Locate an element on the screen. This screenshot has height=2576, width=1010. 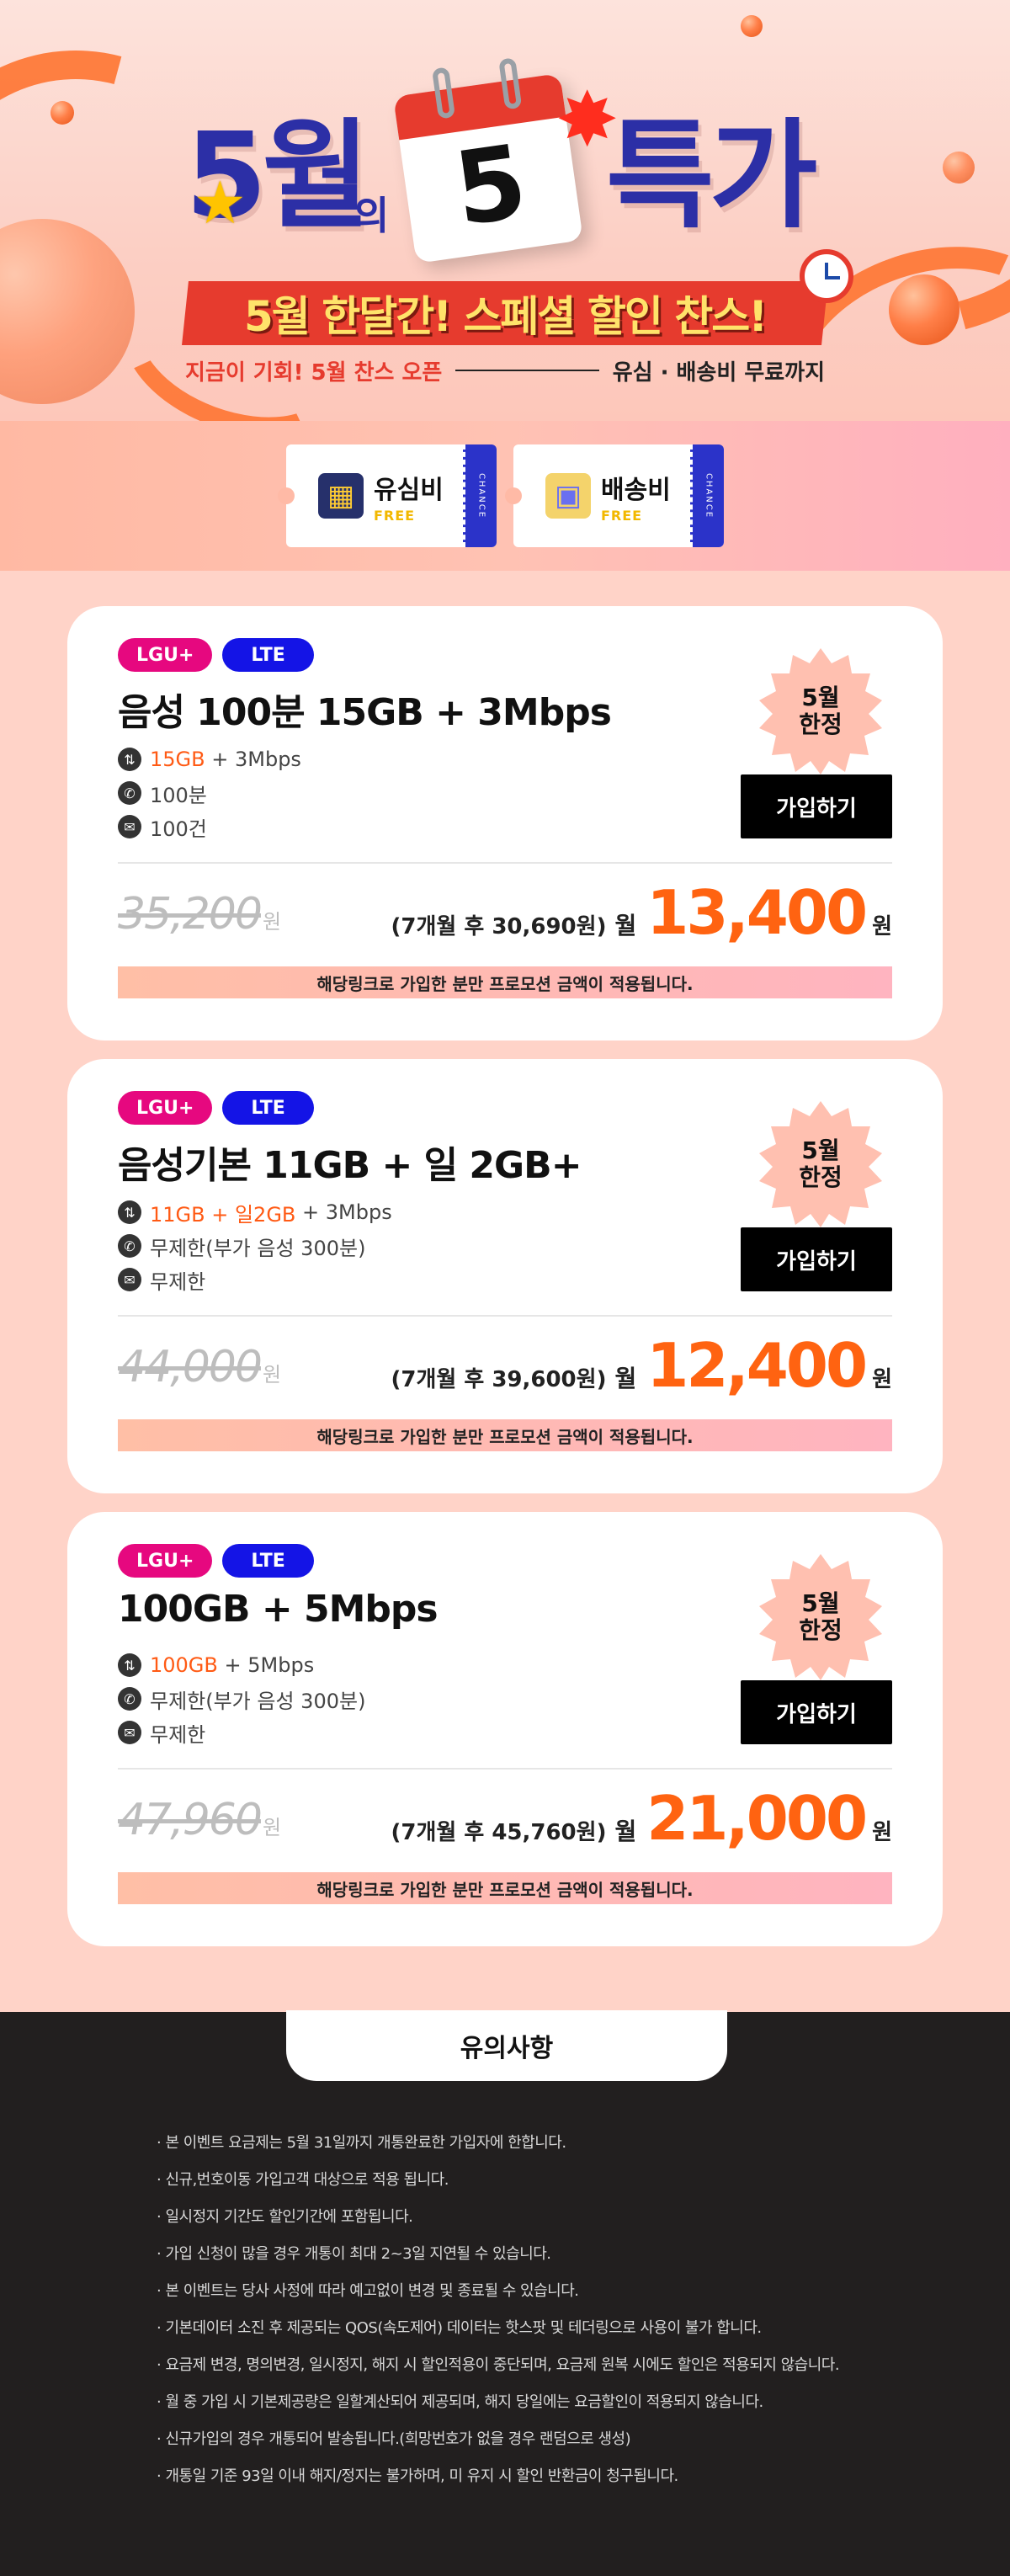
after-7-months-note: (7개월 후 39,600원) is located at coordinates (499, 1380).